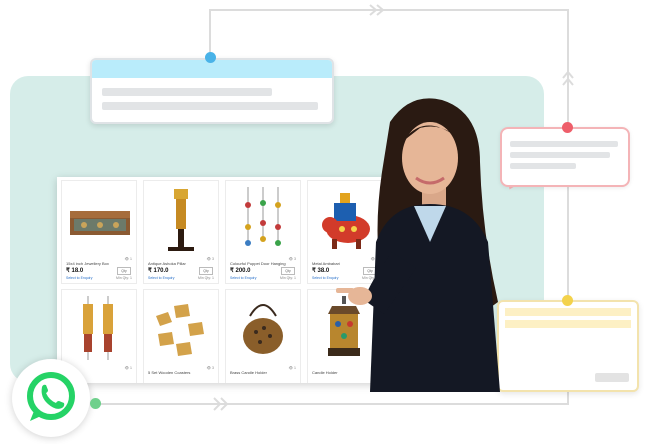 The height and width of the screenshot is (444, 647). What do you see at coordinates (100, 223) in the screenshot?
I see `jewellery-box-image` at bounding box center [100, 223].